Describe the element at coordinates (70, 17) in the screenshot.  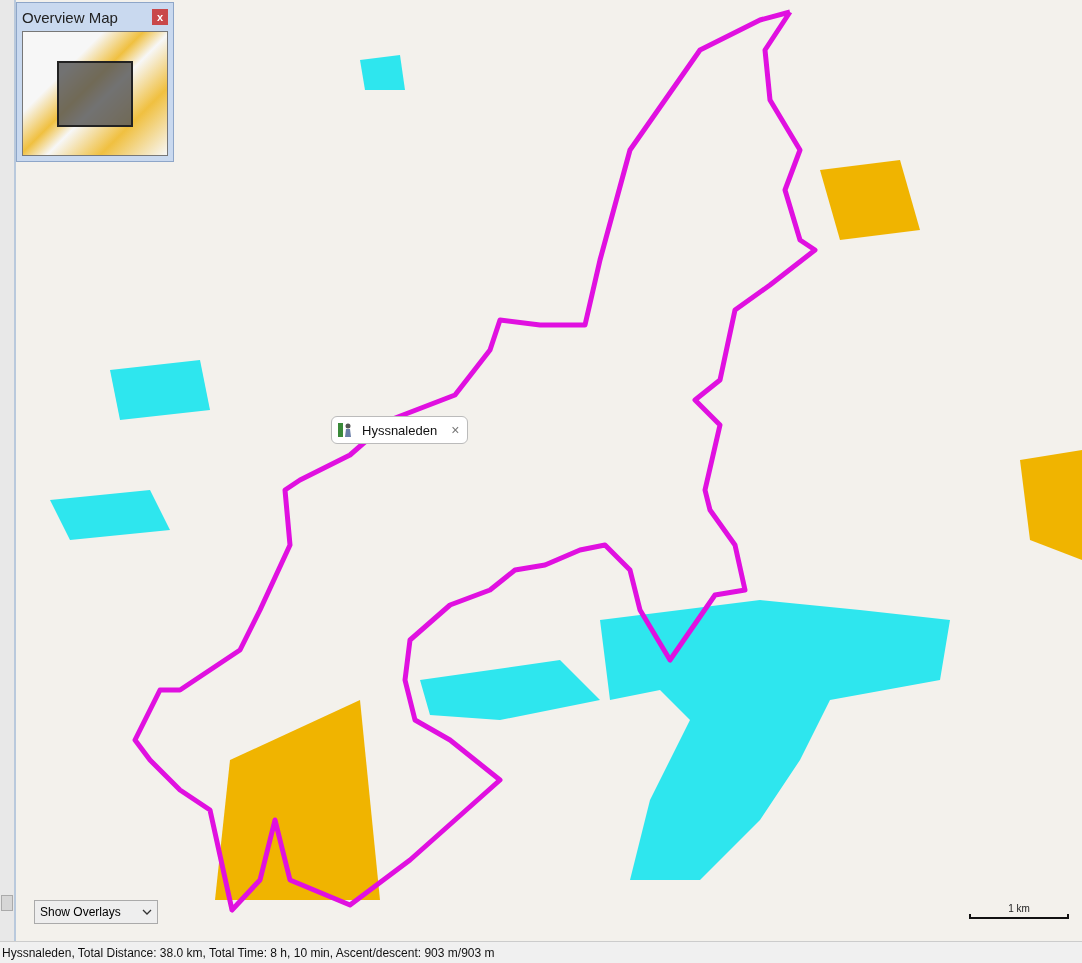
I see `panel-title: Overview Map` at that location.